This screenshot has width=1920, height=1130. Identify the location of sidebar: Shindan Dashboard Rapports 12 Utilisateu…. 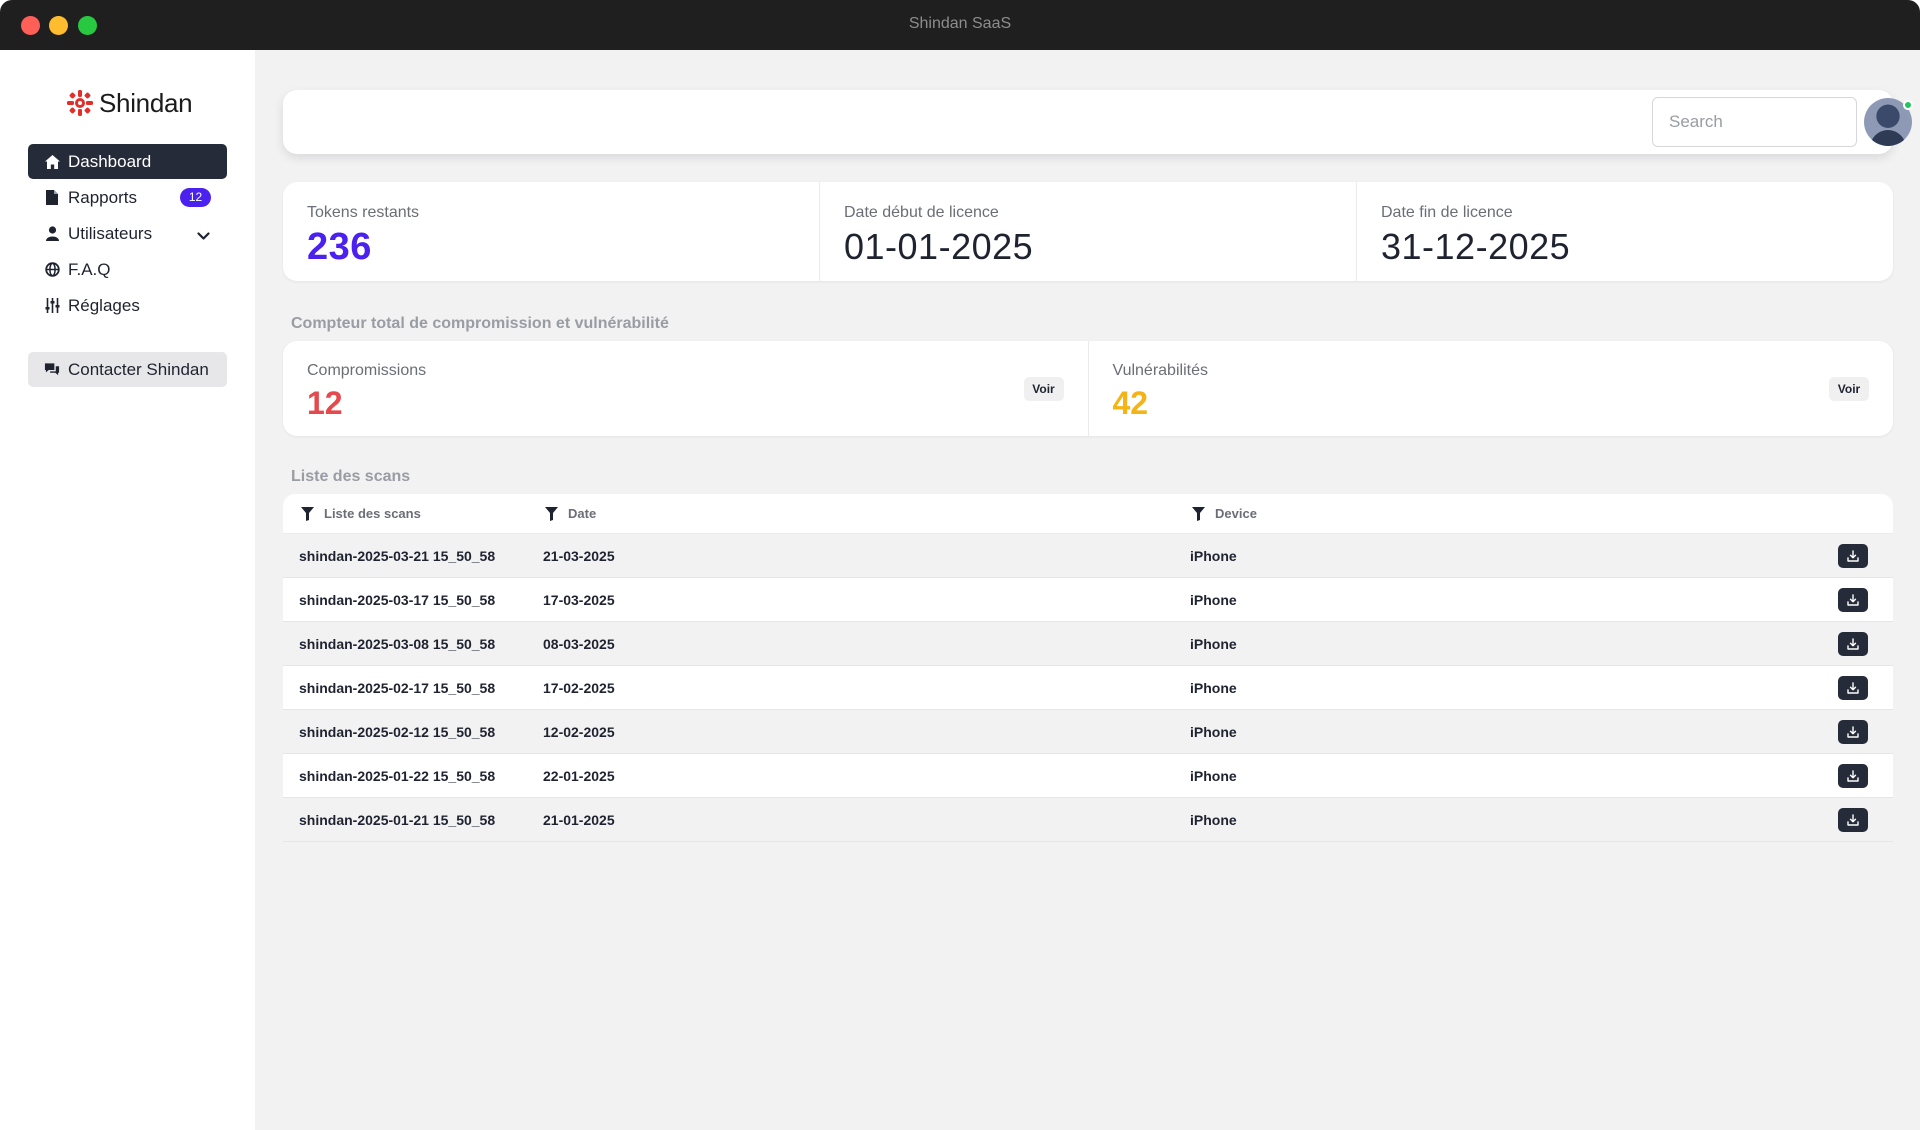
(127, 590).